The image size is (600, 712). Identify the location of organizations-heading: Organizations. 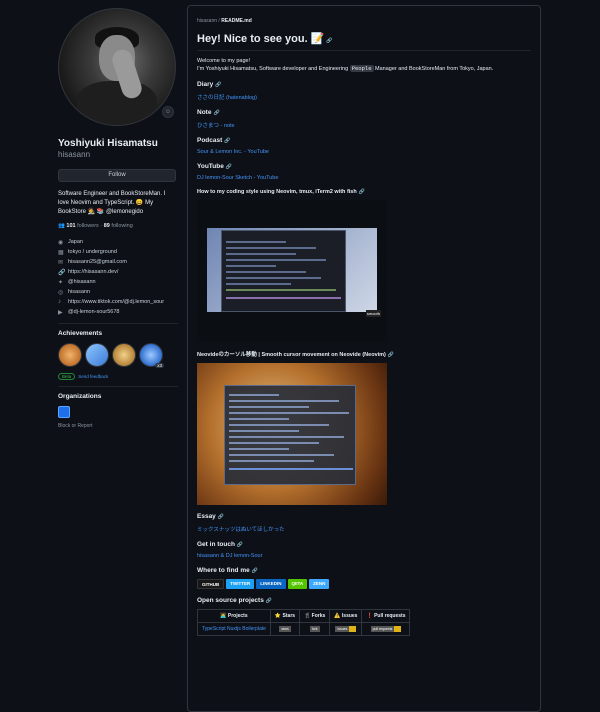
(80, 396).